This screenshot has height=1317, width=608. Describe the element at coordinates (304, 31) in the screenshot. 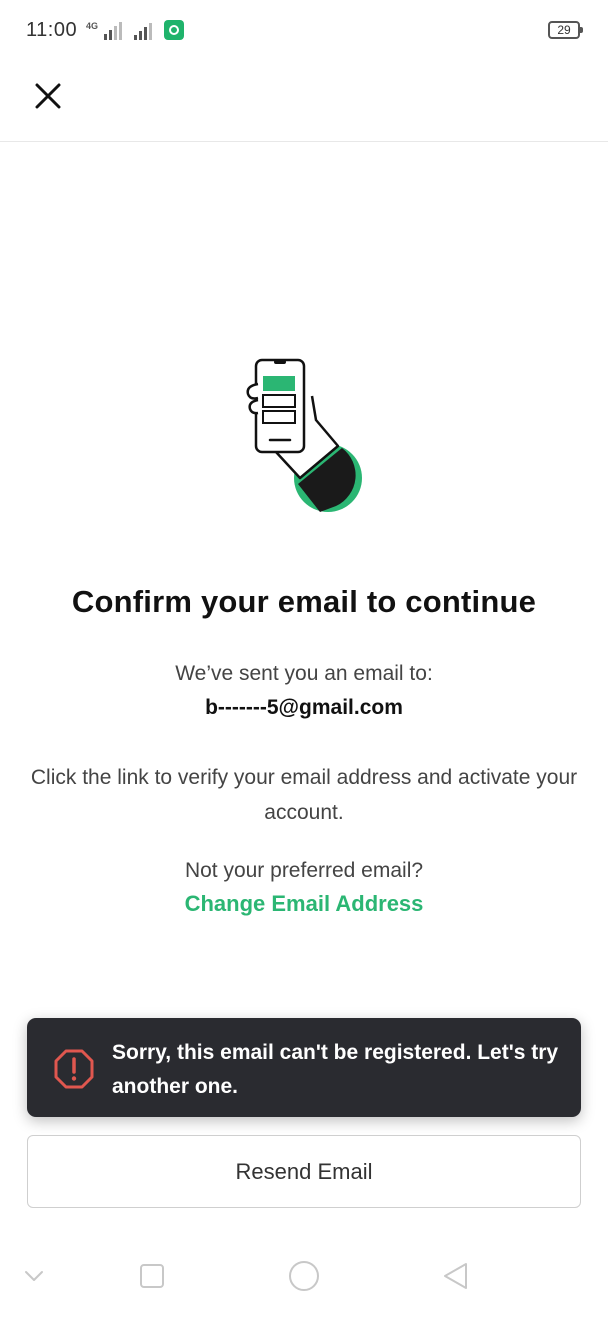

I see `status-bar: 11:00 4G 29` at that location.